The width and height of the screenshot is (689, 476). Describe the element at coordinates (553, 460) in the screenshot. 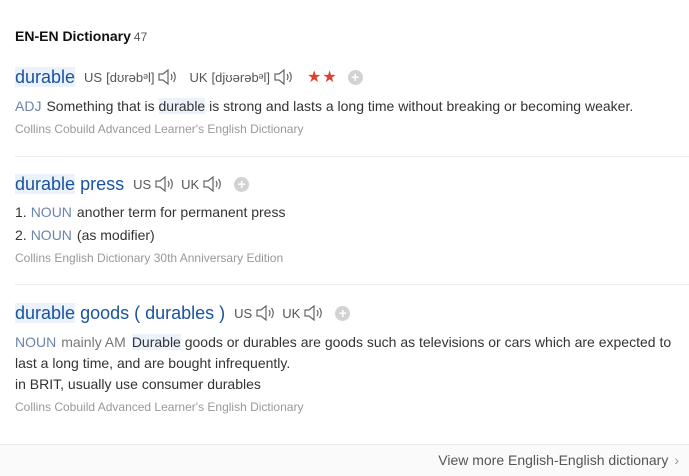

I see `view-more-label: View more English-English dictionary` at that location.